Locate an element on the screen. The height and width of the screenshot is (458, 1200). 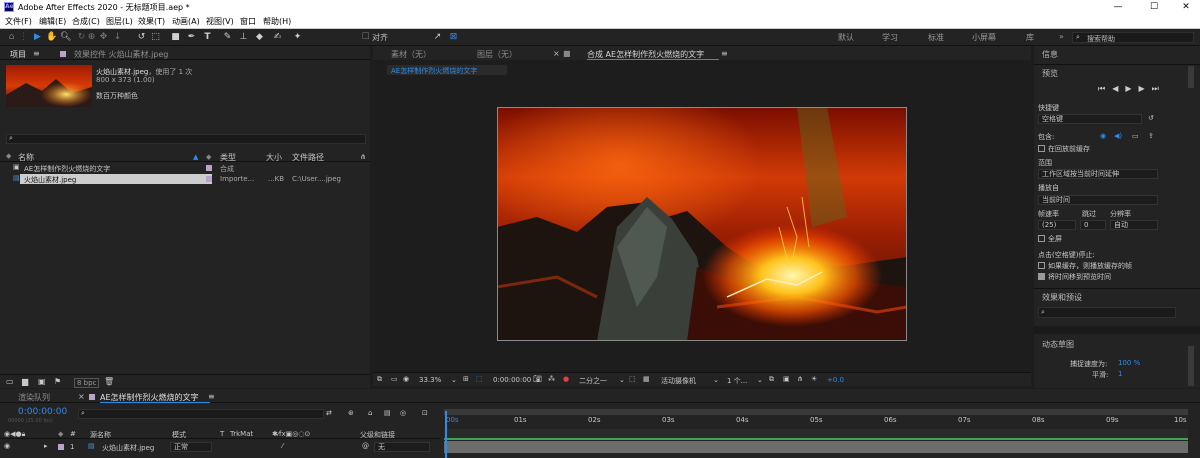
info-scrollbar is located at coordinates (1191, 77).